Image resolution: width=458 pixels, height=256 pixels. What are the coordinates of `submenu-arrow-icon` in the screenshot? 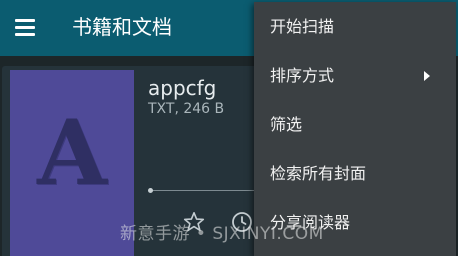 It's located at (427, 76).